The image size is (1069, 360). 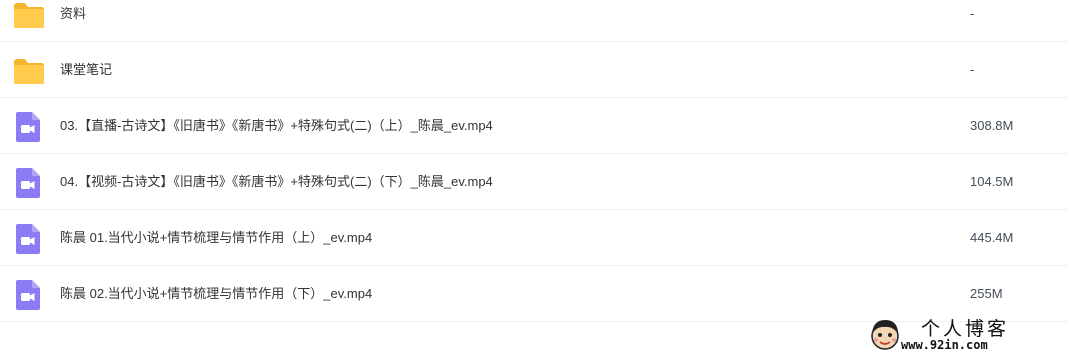 What do you see at coordinates (86, 70) in the screenshot?
I see `file-name: 课堂笔记` at bounding box center [86, 70].